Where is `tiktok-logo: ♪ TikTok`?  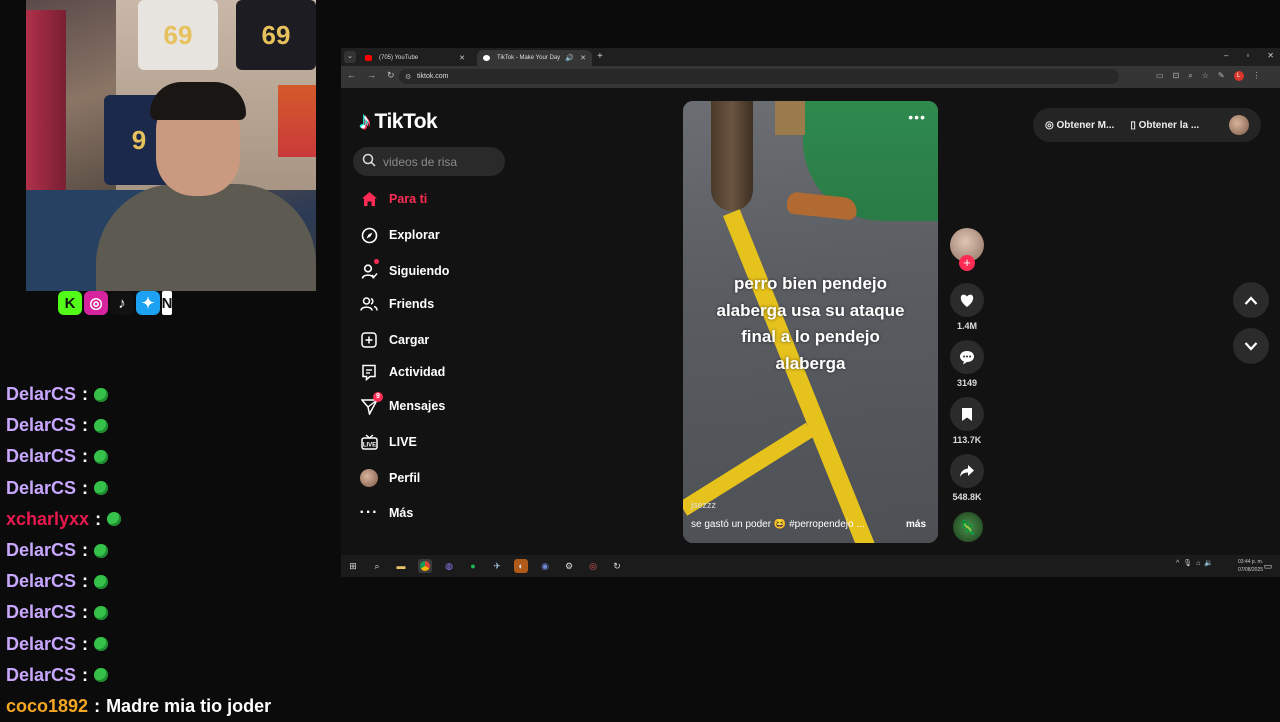 tiktok-logo: ♪ TikTok is located at coordinates (398, 122).